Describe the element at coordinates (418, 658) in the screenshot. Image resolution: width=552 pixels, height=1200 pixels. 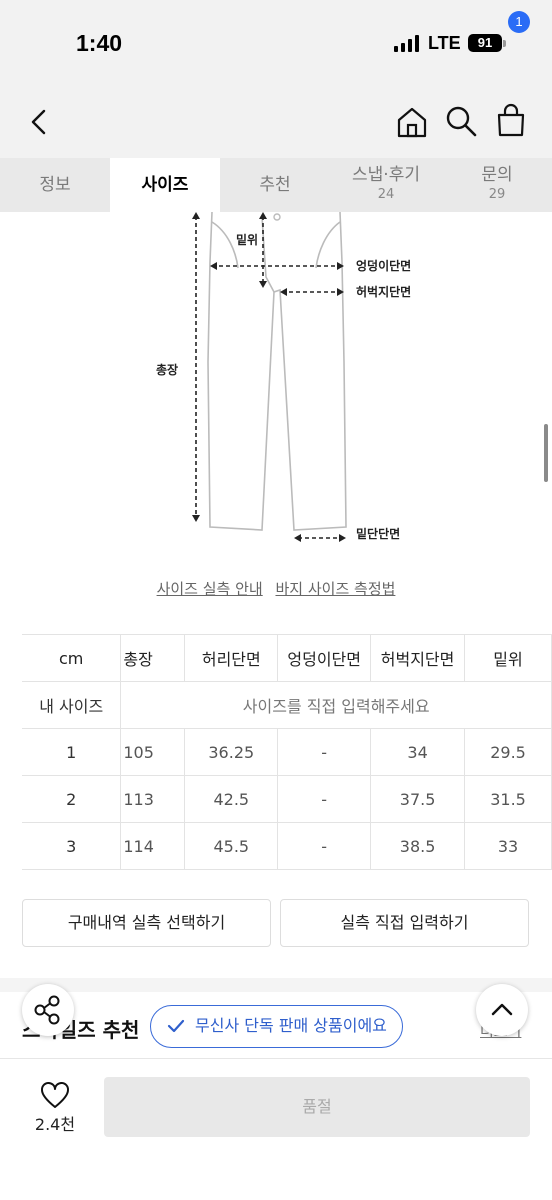
I see `table-header: 허벅지단면` at that location.